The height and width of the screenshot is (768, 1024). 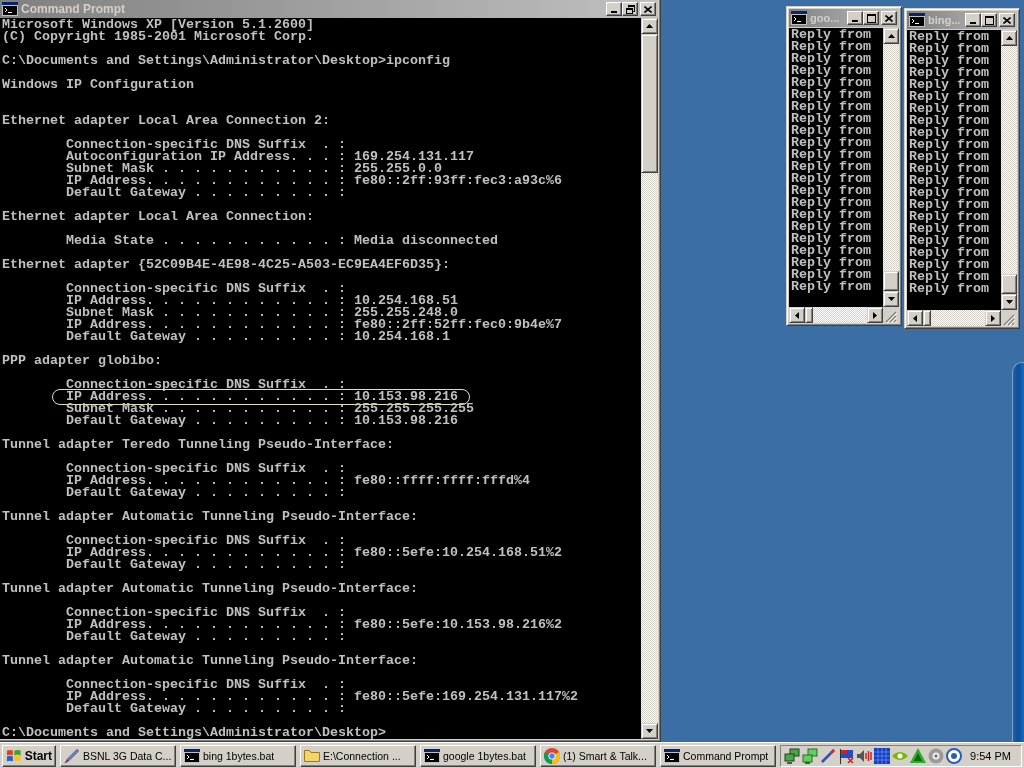 What do you see at coordinates (846, 755) in the screenshot?
I see `flag-icon` at bounding box center [846, 755].